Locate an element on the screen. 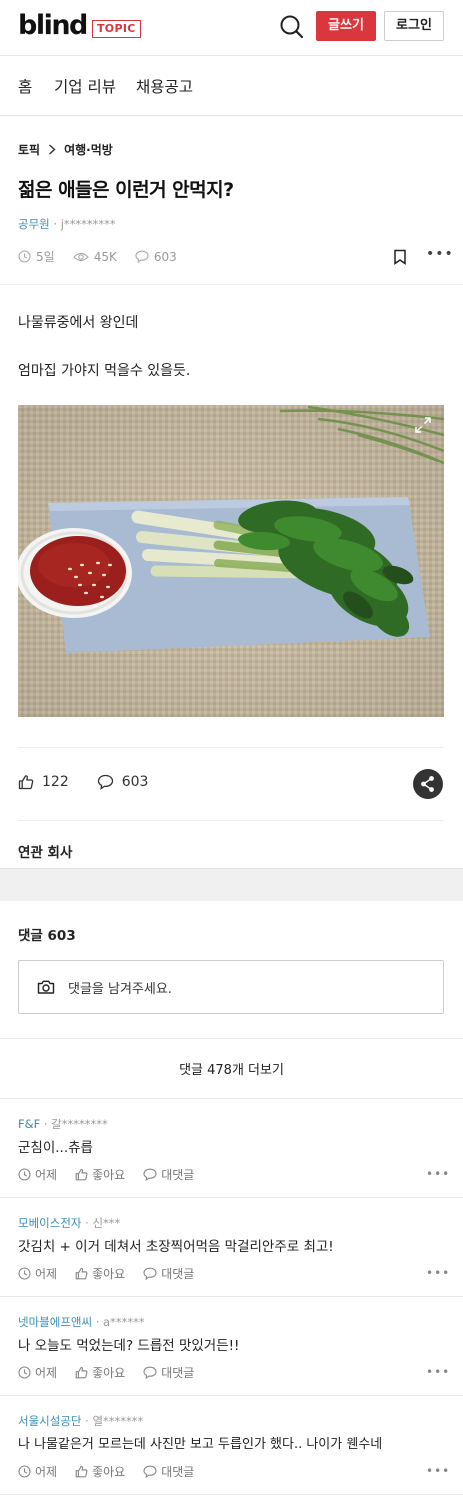 The height and width of the screenshot is (1502, 463). nav-item-company-reviews: 기업 리뷰 is located at coordinates (85, 86).